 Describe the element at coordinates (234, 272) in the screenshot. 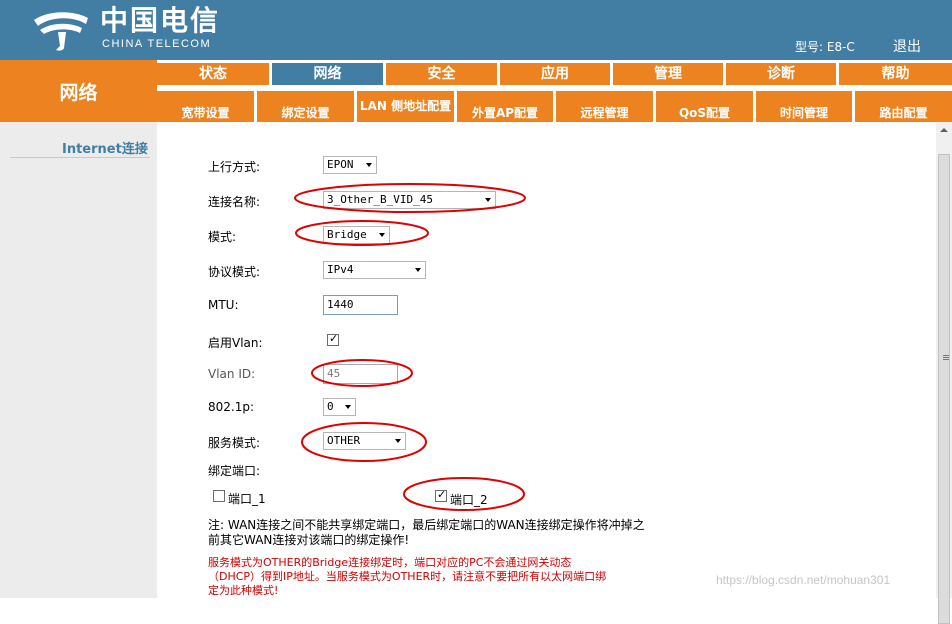

I see `protocol-label: 协议模式:` at that location.